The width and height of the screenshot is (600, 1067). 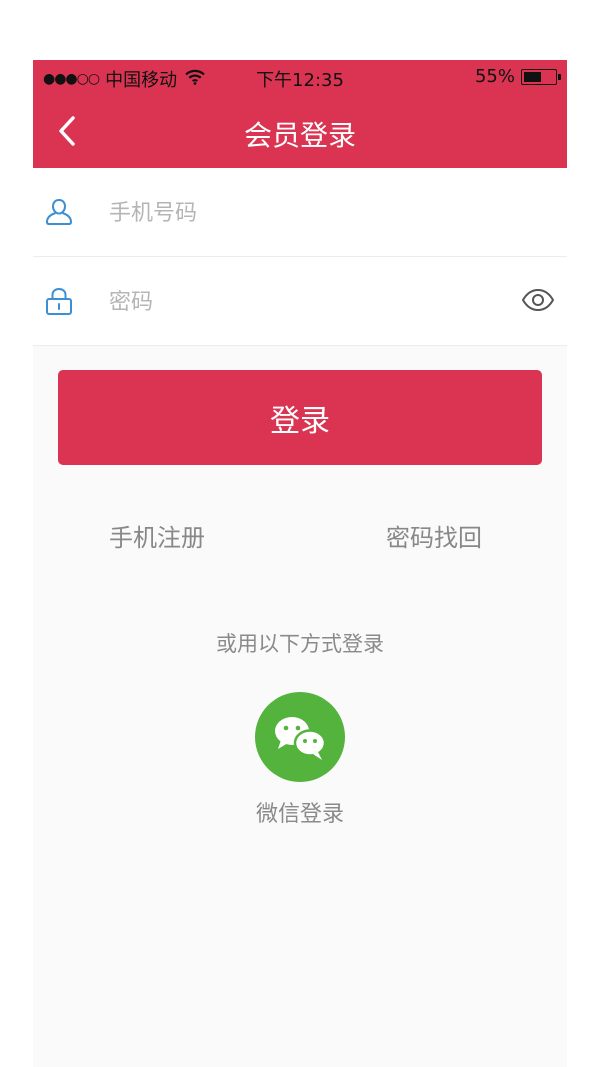 I want to click on login-button: 登录, so click(x=300, y=417).